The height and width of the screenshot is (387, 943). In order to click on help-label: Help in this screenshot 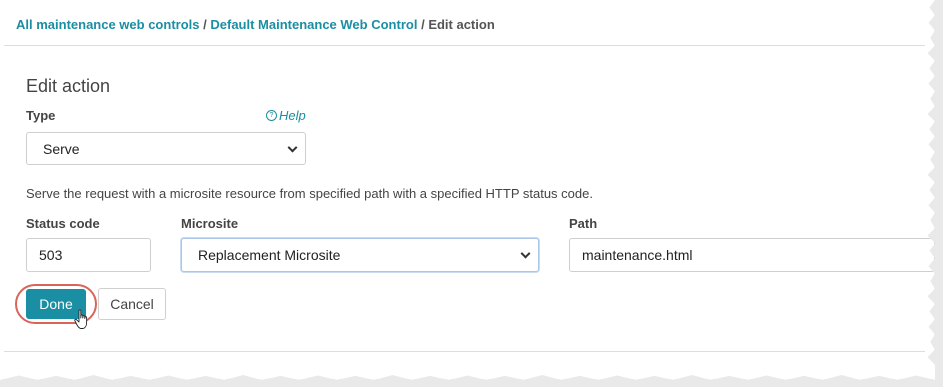, I will do `click(292, 115)`.